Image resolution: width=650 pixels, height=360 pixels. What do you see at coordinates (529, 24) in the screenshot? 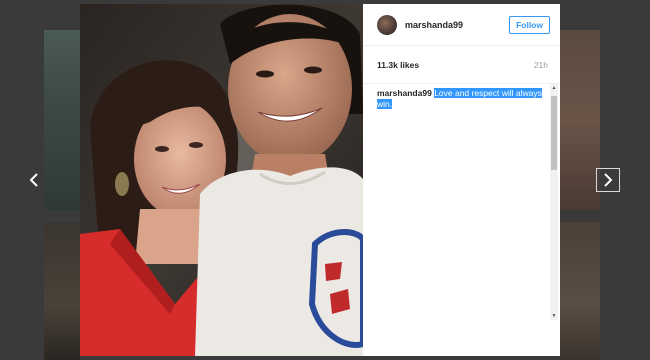
I see `follow-button: Follow` at bounding box center [529, 24].